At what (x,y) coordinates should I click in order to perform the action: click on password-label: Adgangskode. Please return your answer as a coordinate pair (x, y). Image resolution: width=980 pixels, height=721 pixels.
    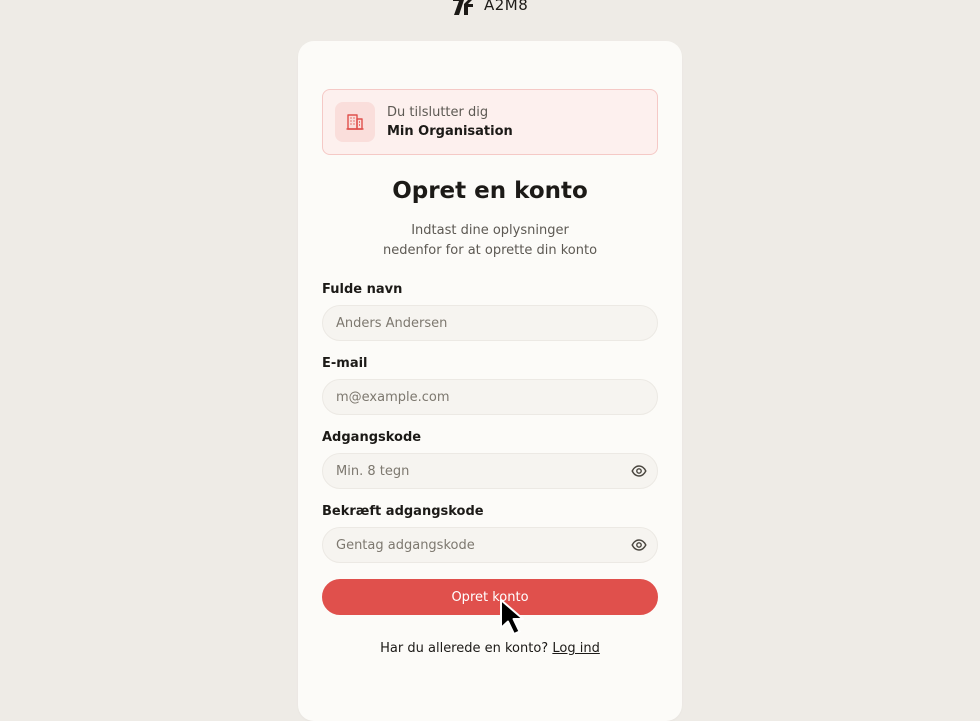
    Looking at the image, I should click on (372, 437).